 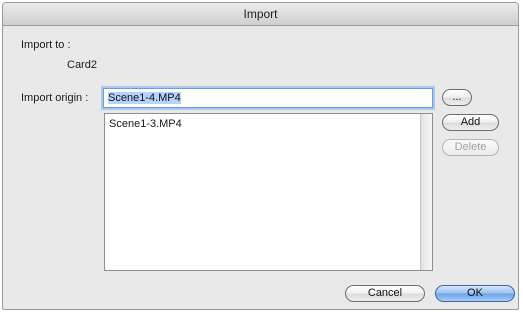 I want to click on import-origin-field: Scene1-4.MP4, so click(x=268, y=98).